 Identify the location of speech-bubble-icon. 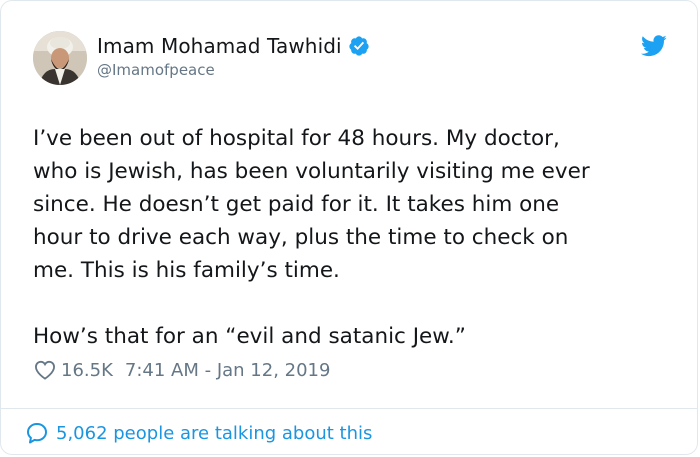
(37, 433).